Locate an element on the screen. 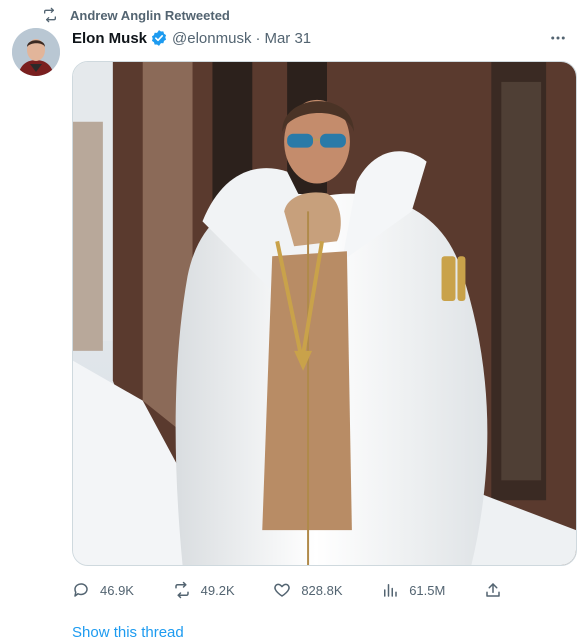  avatar is located at coordinates (36, 52).